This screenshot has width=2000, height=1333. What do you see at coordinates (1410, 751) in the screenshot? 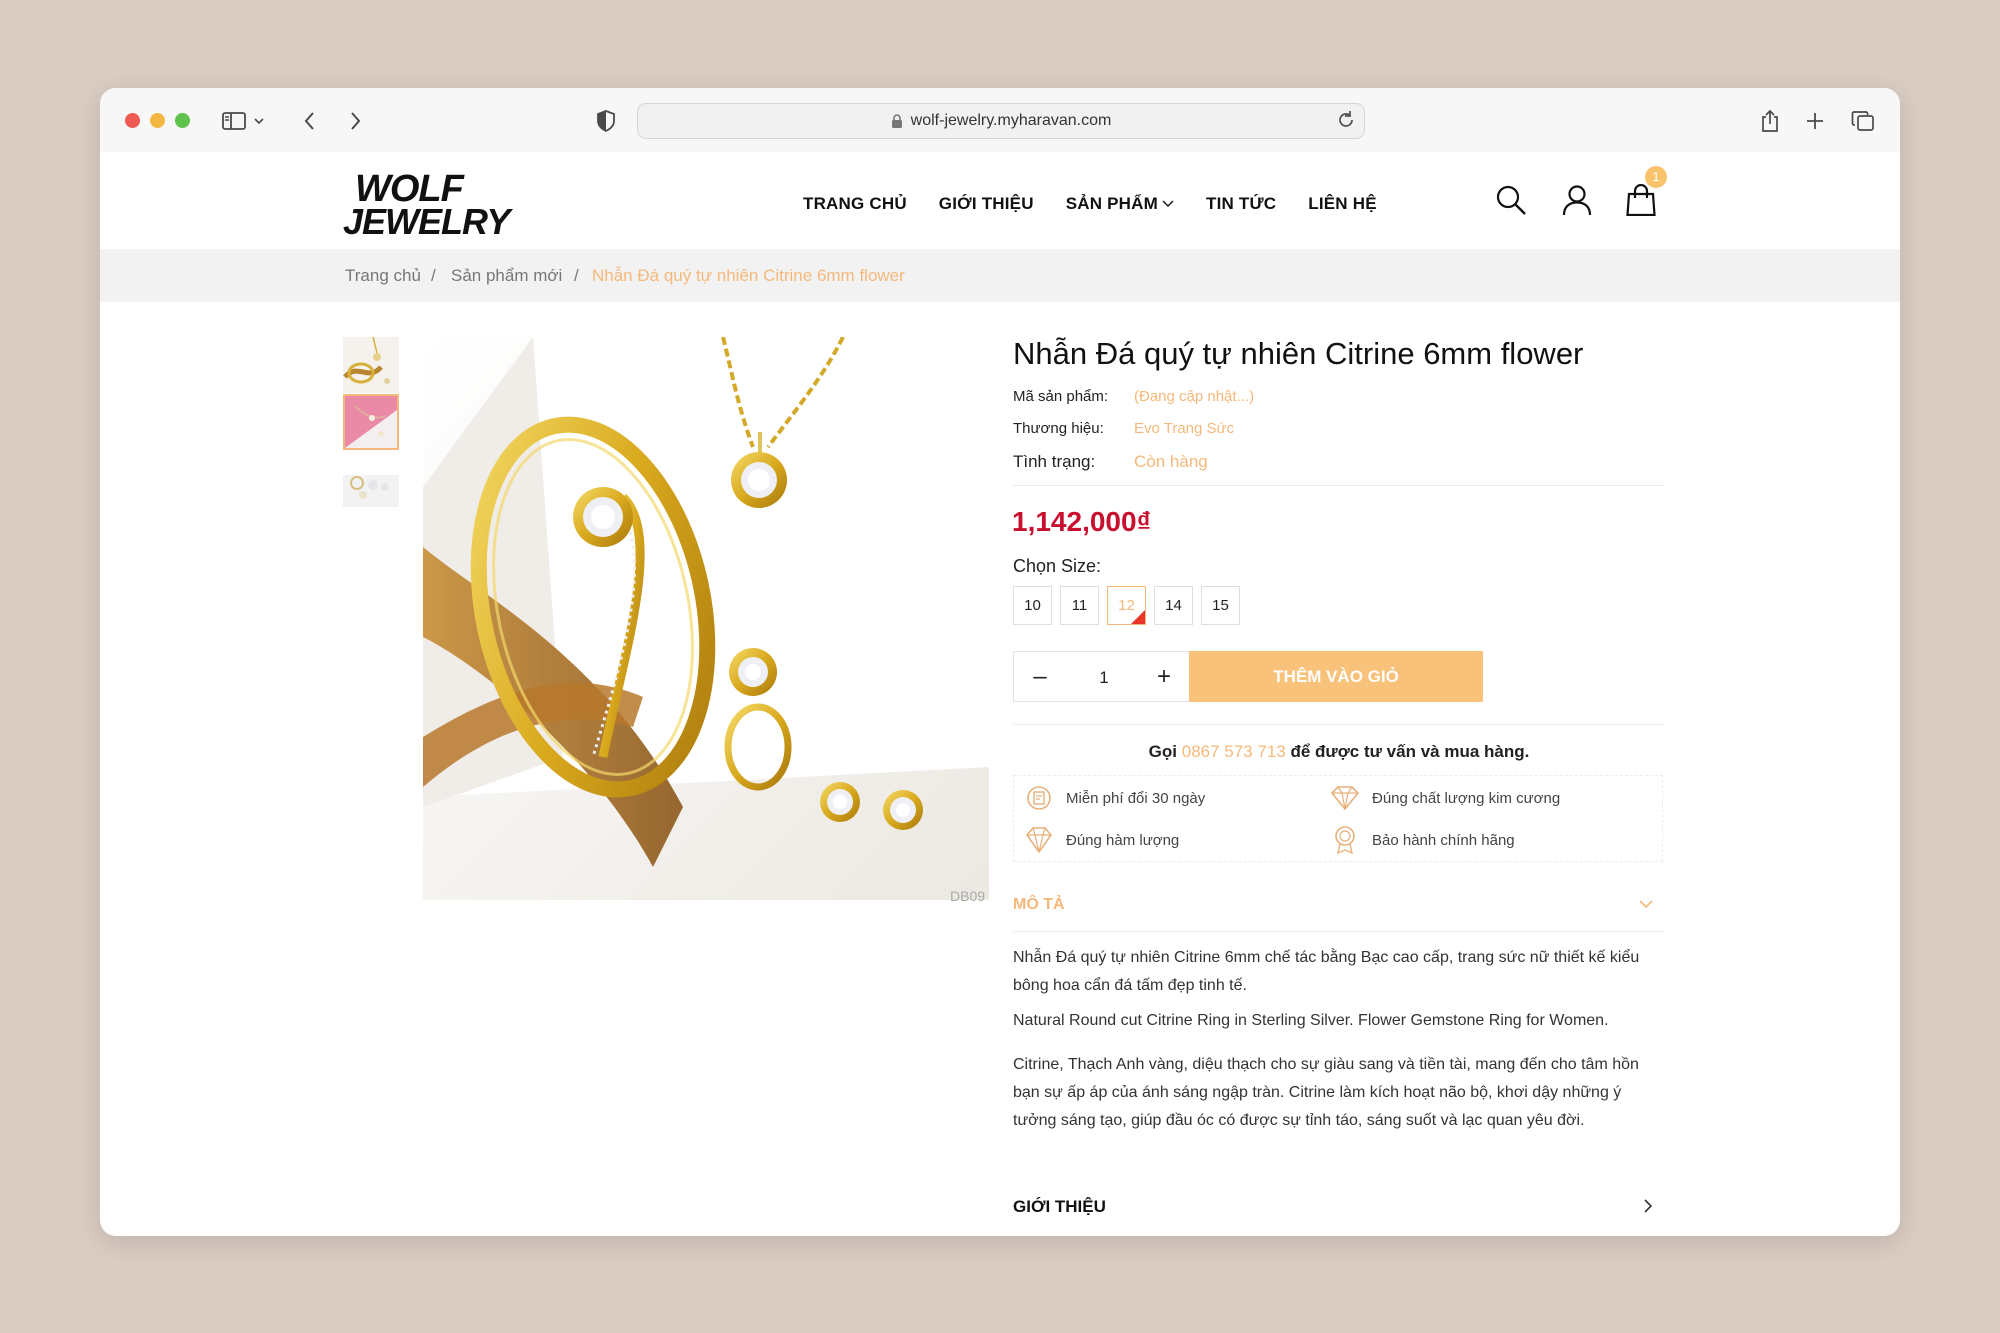
I see `call-suffix: để được tư vấn và mua hàng.` at bounding box center [1410, 751].